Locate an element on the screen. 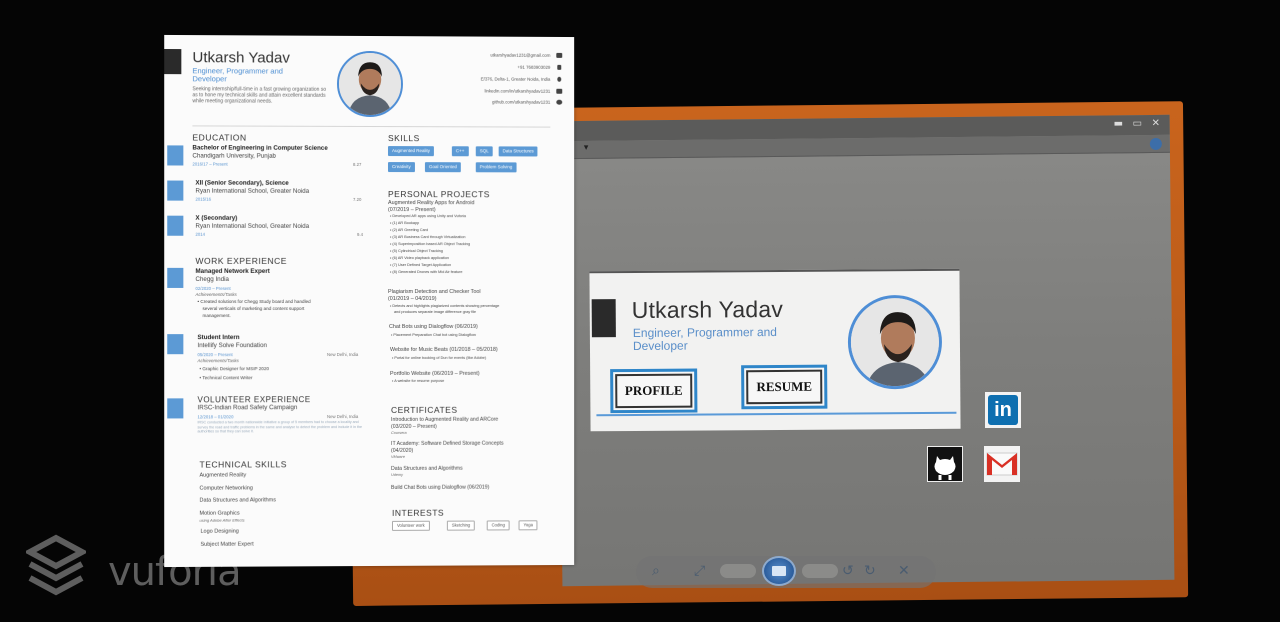  work-bullet: • Technical Content Writer is located at coordinates (226, 378).